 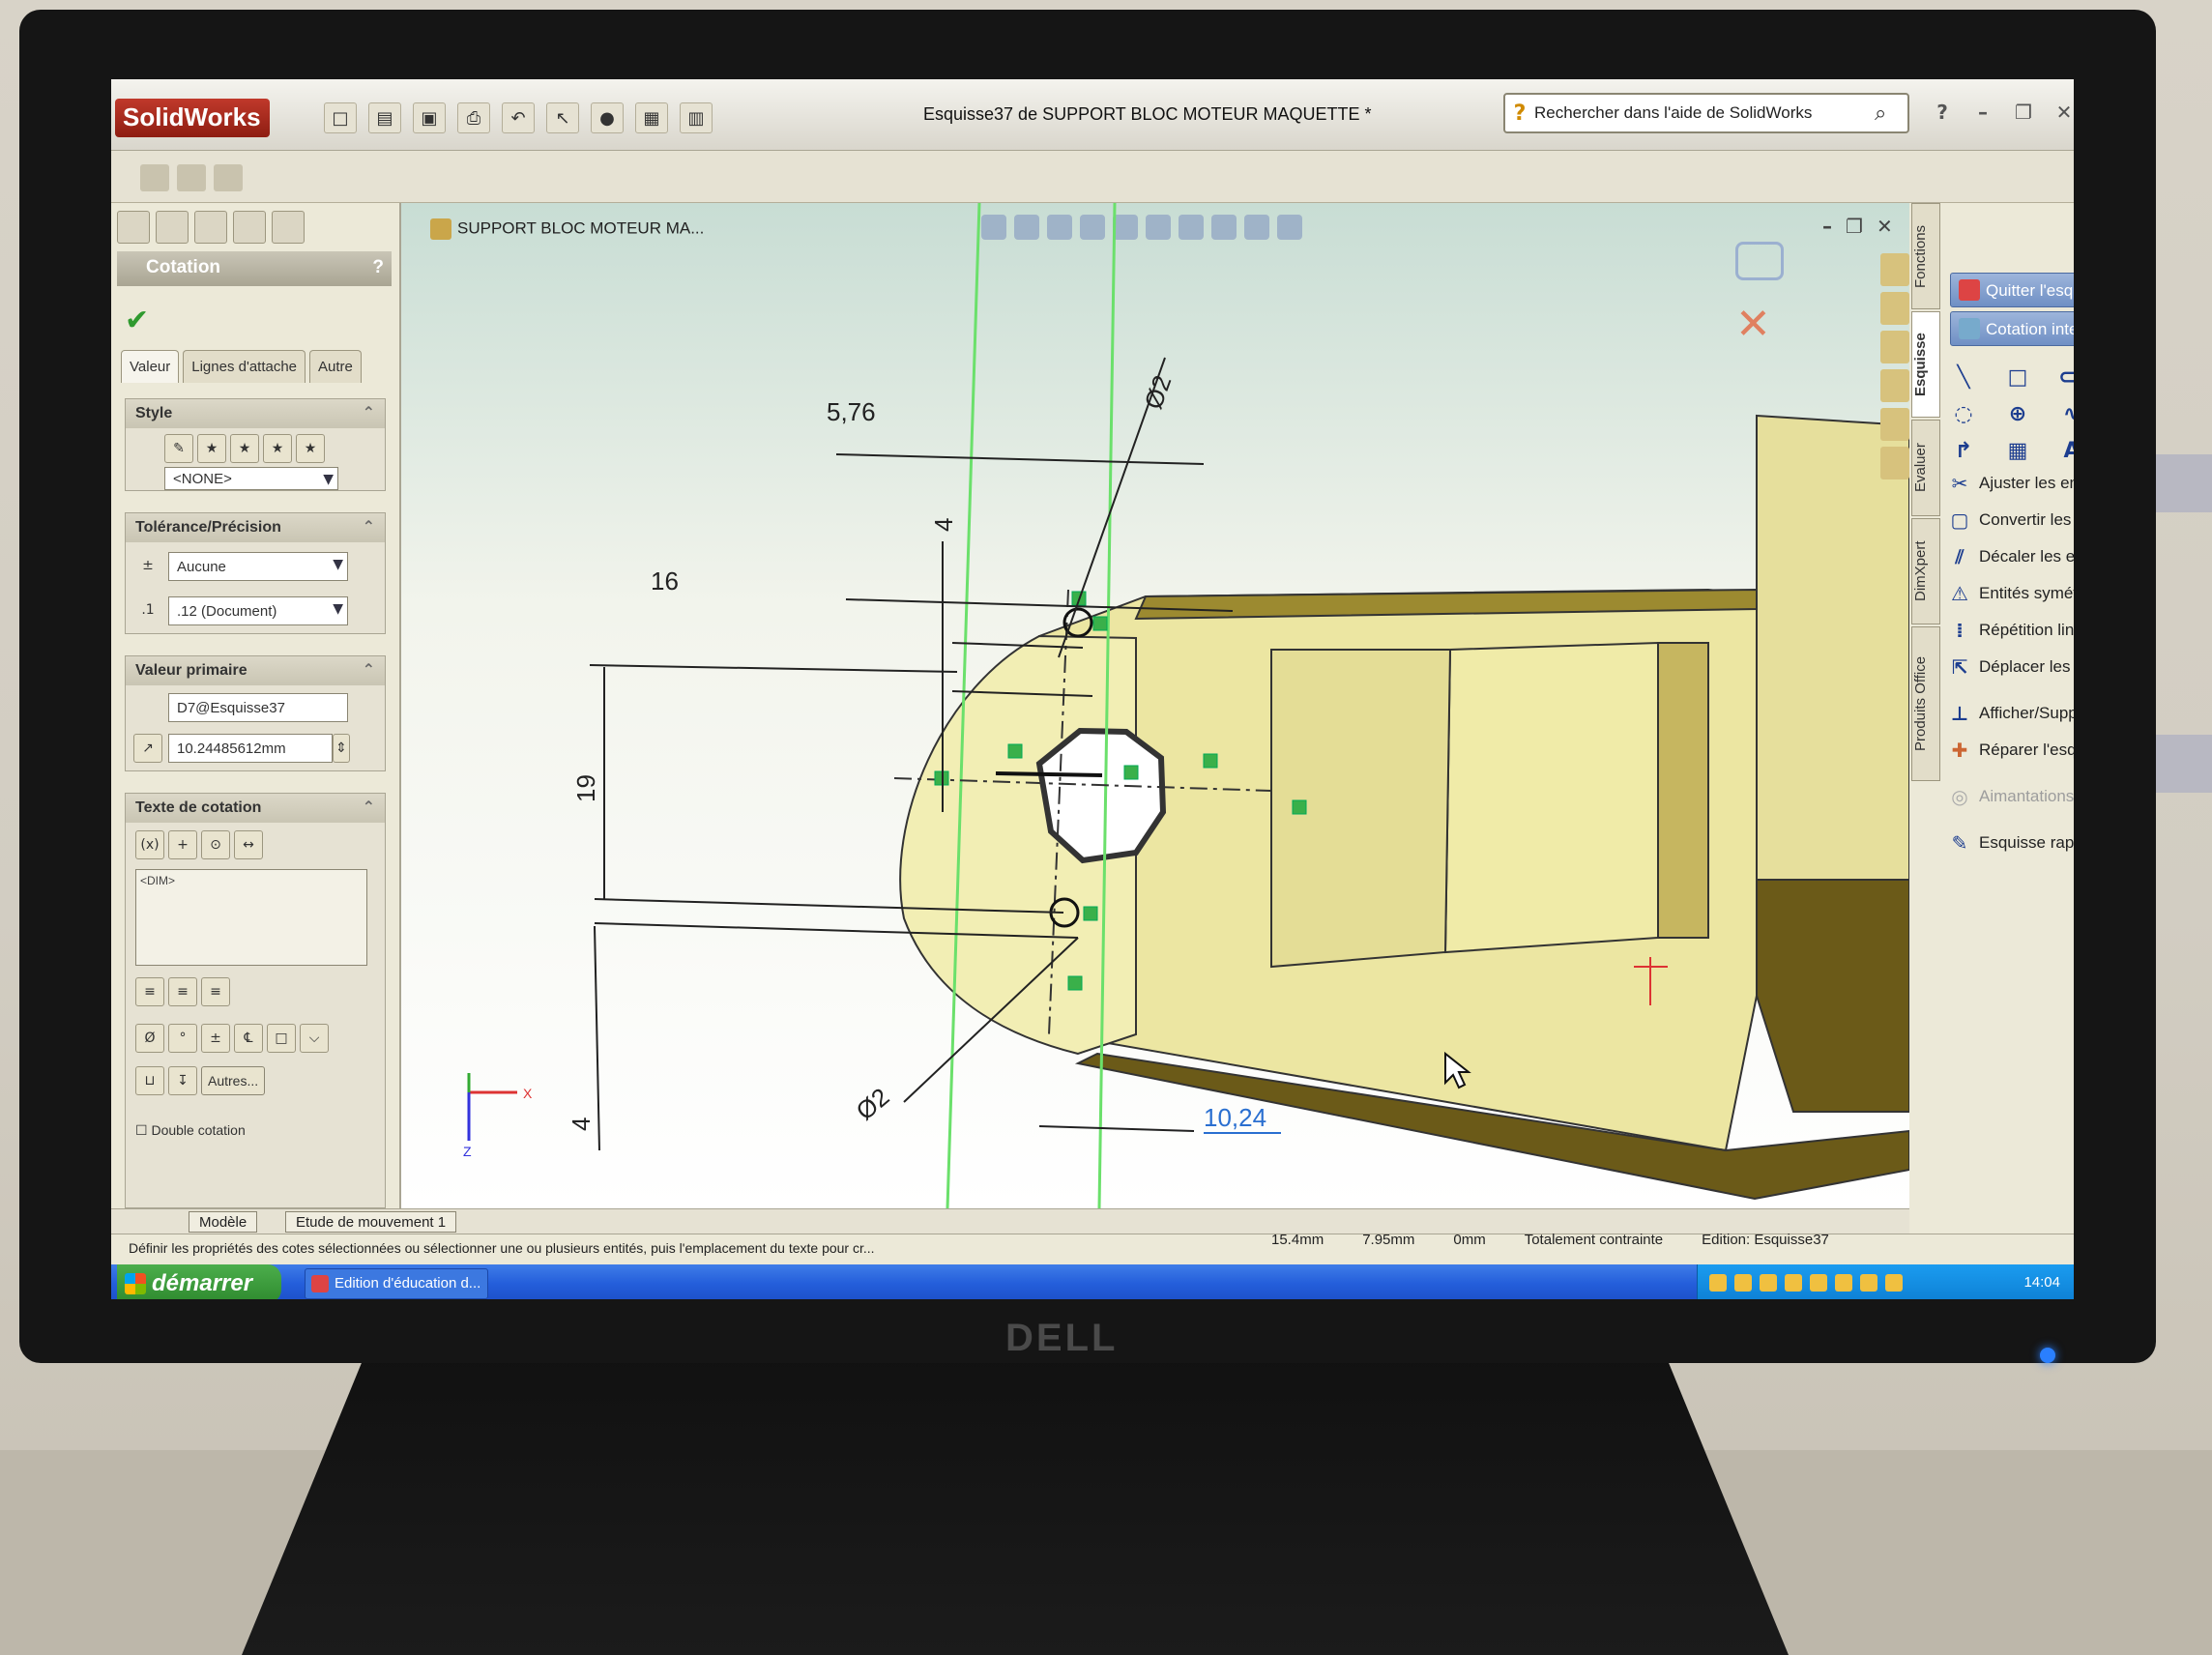 I want to click on tab-office-products: Produits Office, so click(x=1925, y=703).